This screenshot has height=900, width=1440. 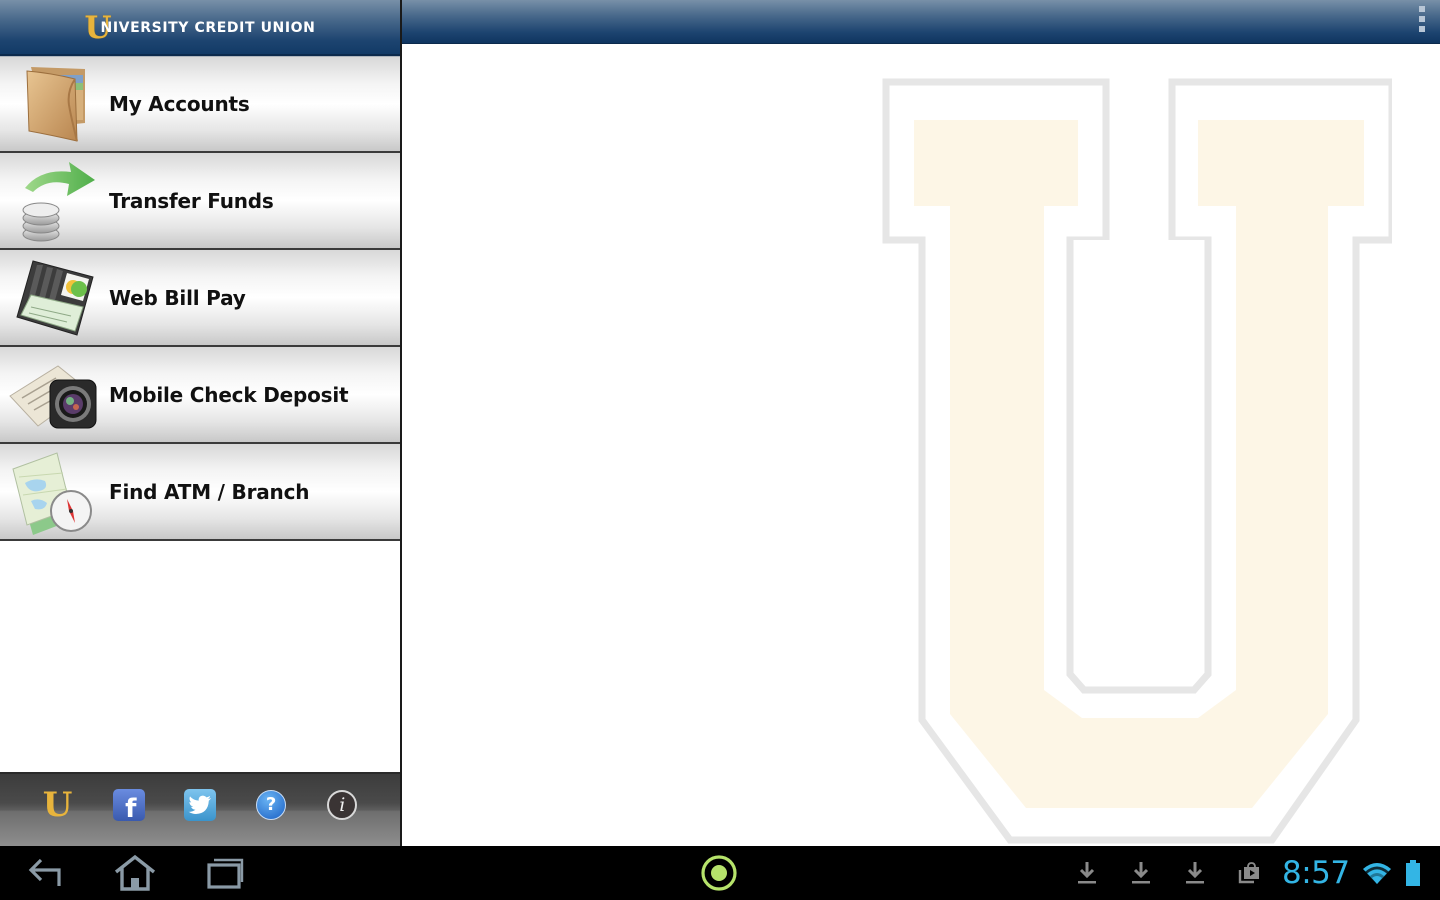 I want to click on facebook-icon: f, so click(x=128, y=805).